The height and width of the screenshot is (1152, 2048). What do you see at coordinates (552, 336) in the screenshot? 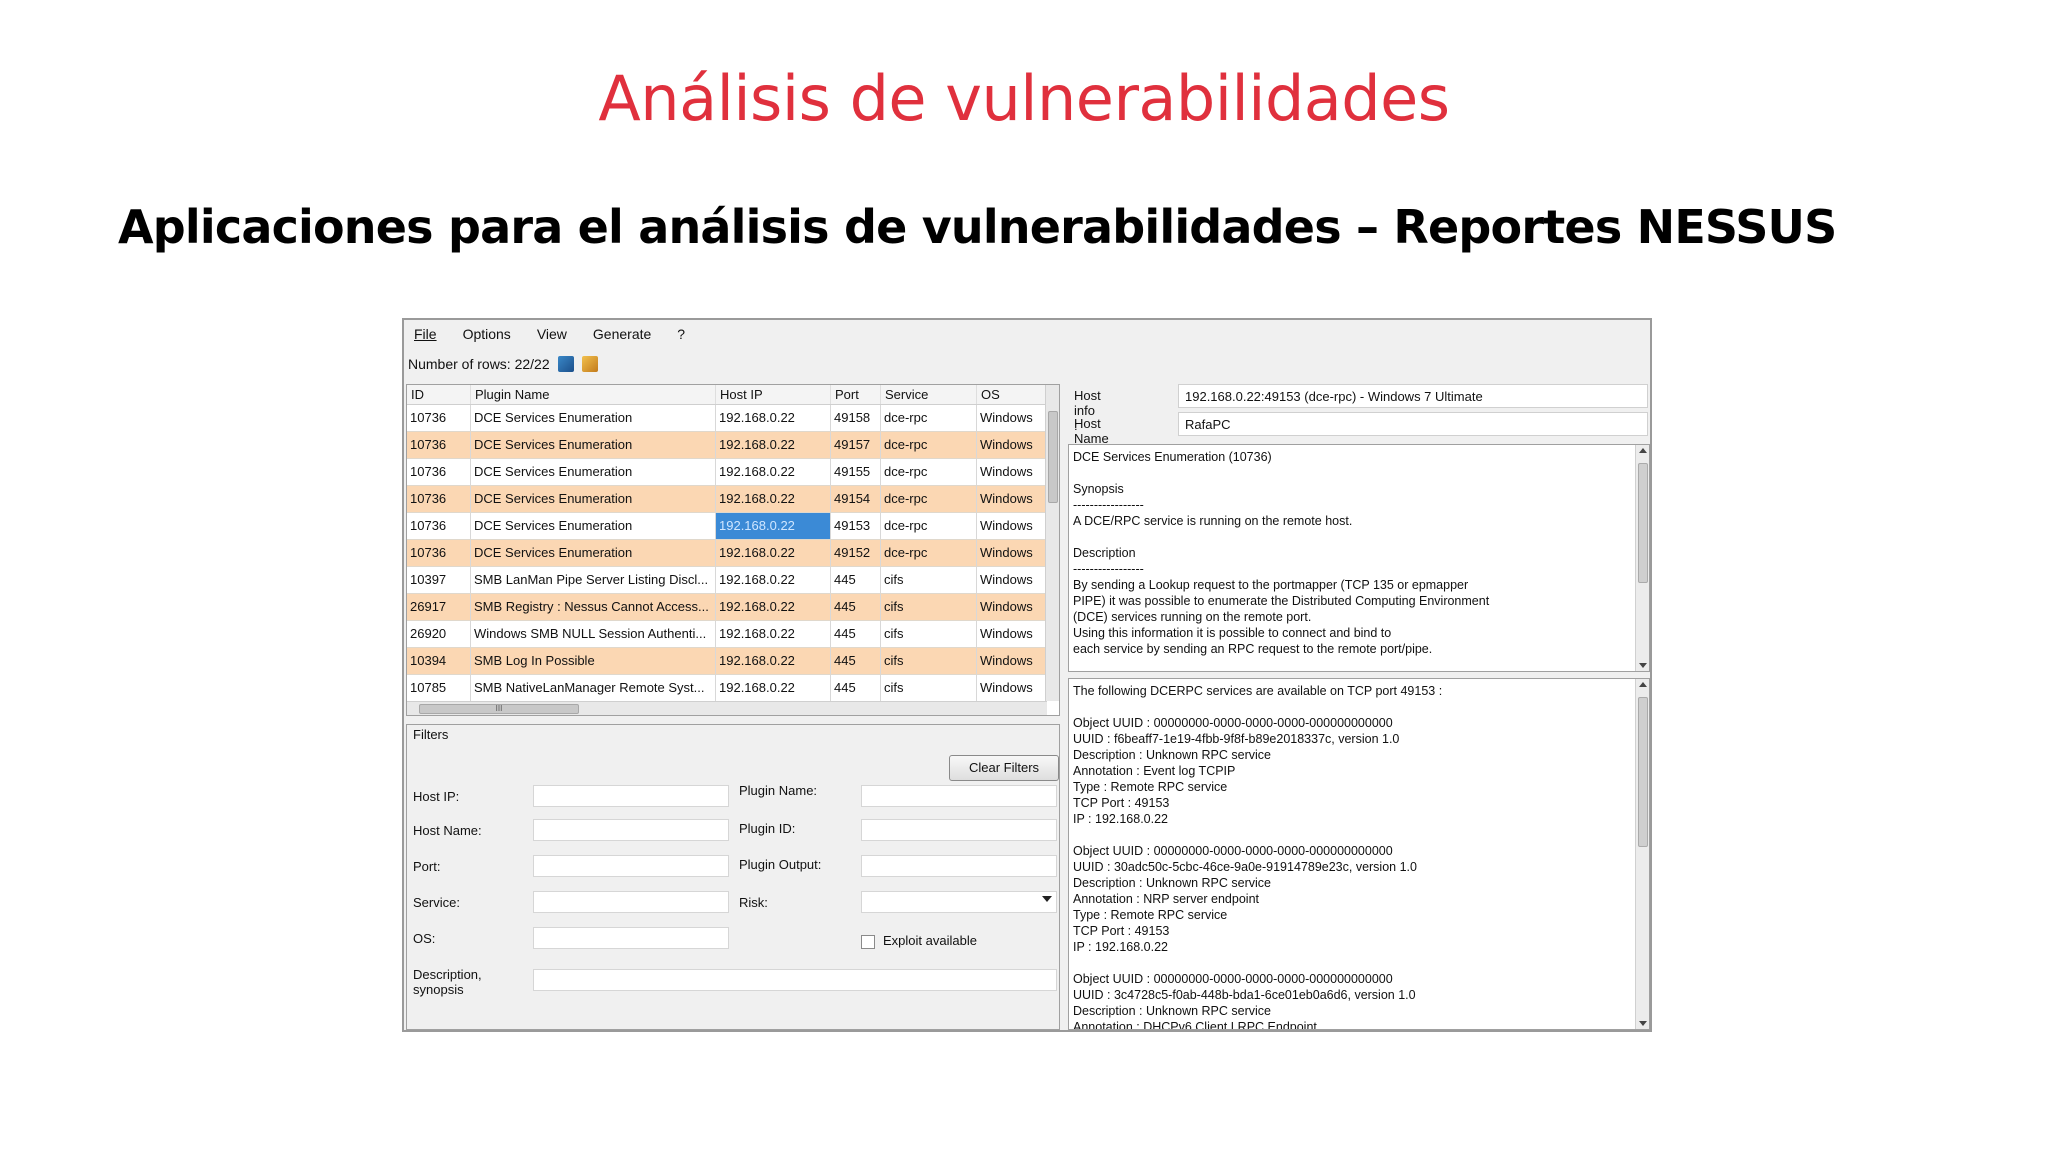
I see `menu-view: View` at bounding box center [552, 336].